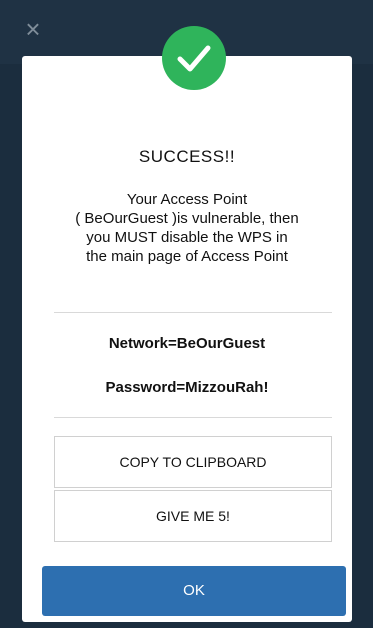 The image size is (373, 628). What do you see at coordinates (33, 29) in the screenshot?
I see `close-icon: ×` at bounding box center [33, 29].